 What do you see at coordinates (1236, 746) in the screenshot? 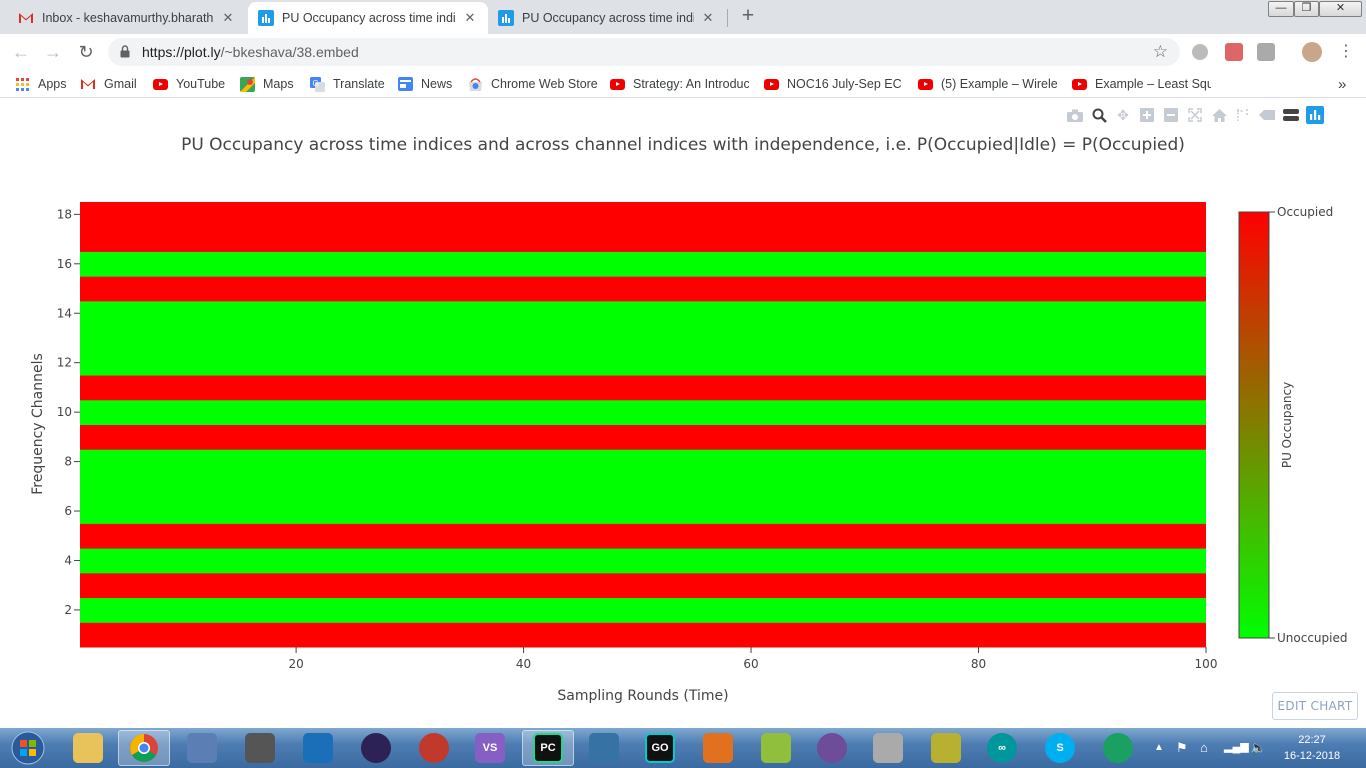
I see `network-signal-icon: ▂▄▆` at bounding box center [1236, 746].